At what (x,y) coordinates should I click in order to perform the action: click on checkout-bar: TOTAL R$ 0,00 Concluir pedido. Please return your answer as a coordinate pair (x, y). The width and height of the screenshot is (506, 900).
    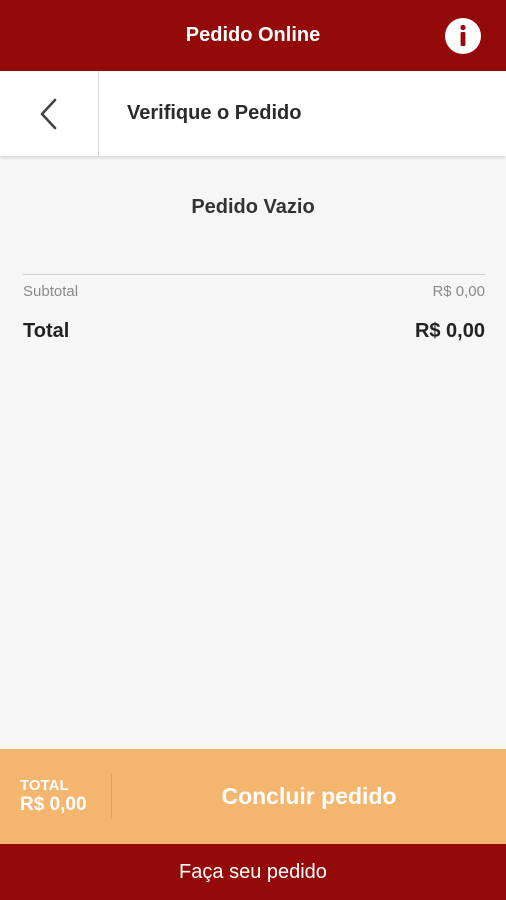
    Looking at the image, I should click on (253, 796).